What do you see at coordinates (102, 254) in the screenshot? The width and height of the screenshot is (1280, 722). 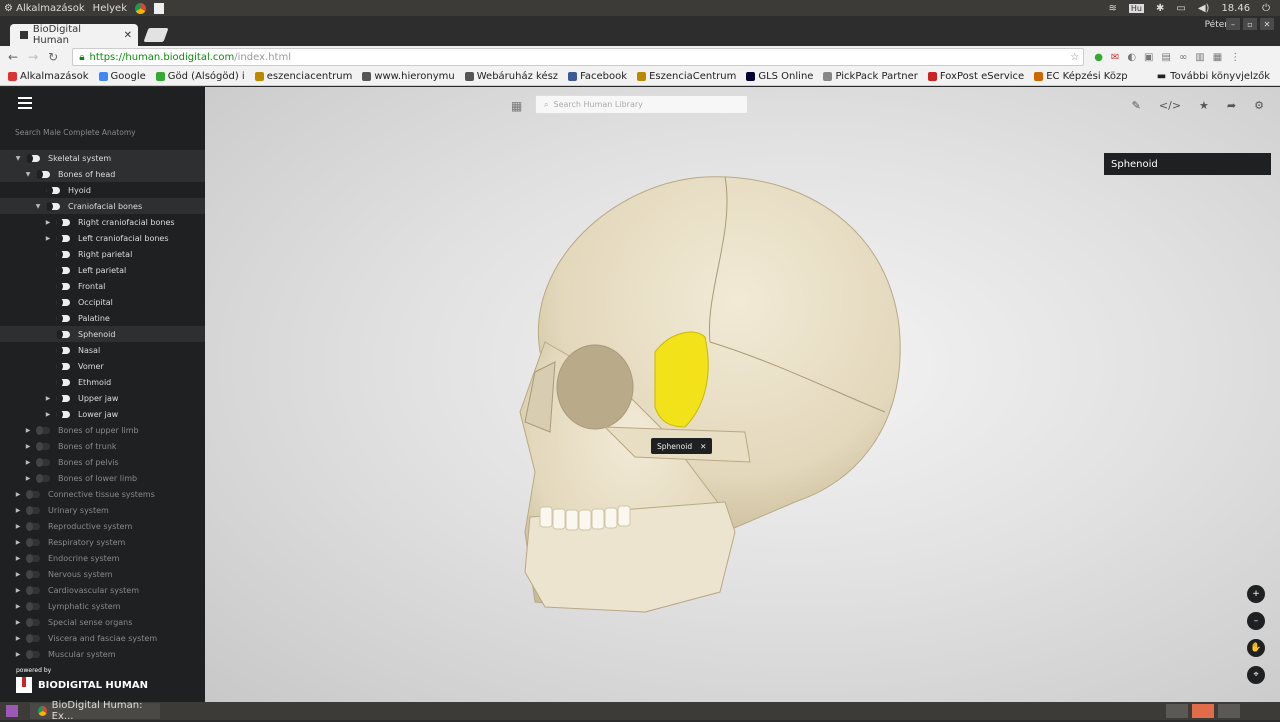 I see `tree-item: Right parietal` at bounding box center [102, 254].